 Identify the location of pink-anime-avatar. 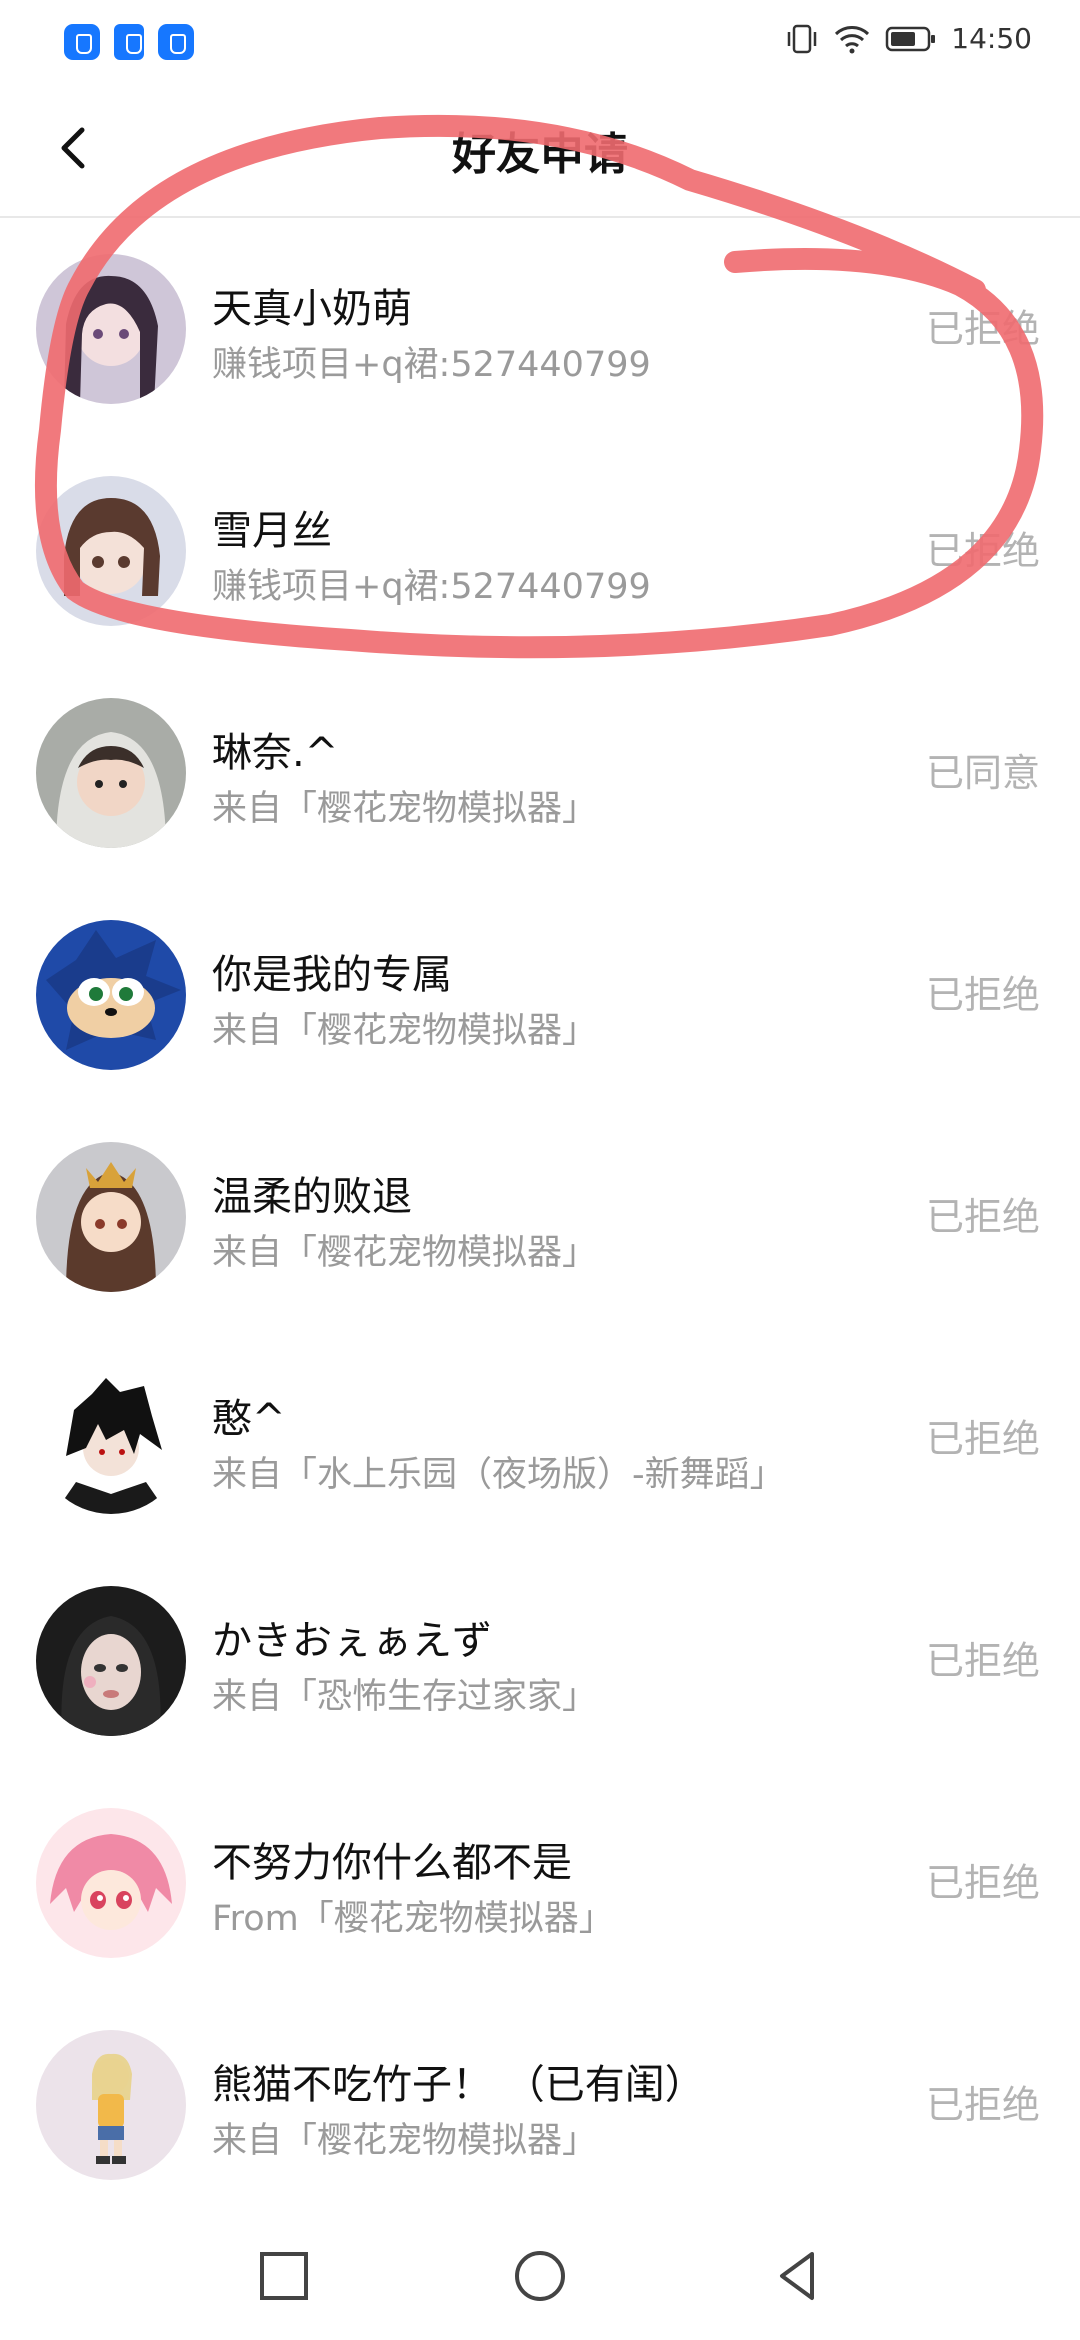
(111, 1883).